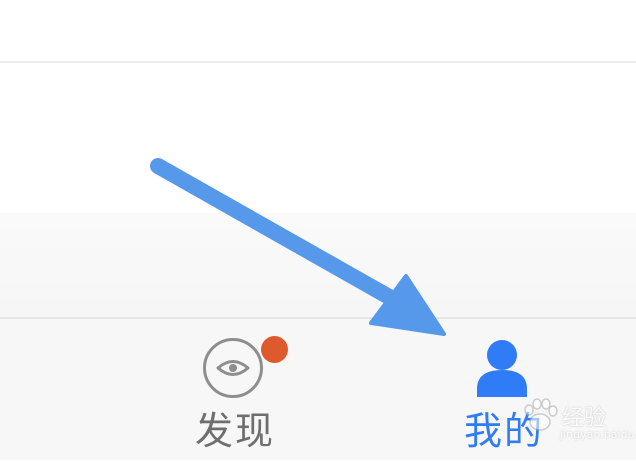  Describe the element at coordinates (234, 431) in the screenshot. I see `tab-discover-label: 发现` at that location.